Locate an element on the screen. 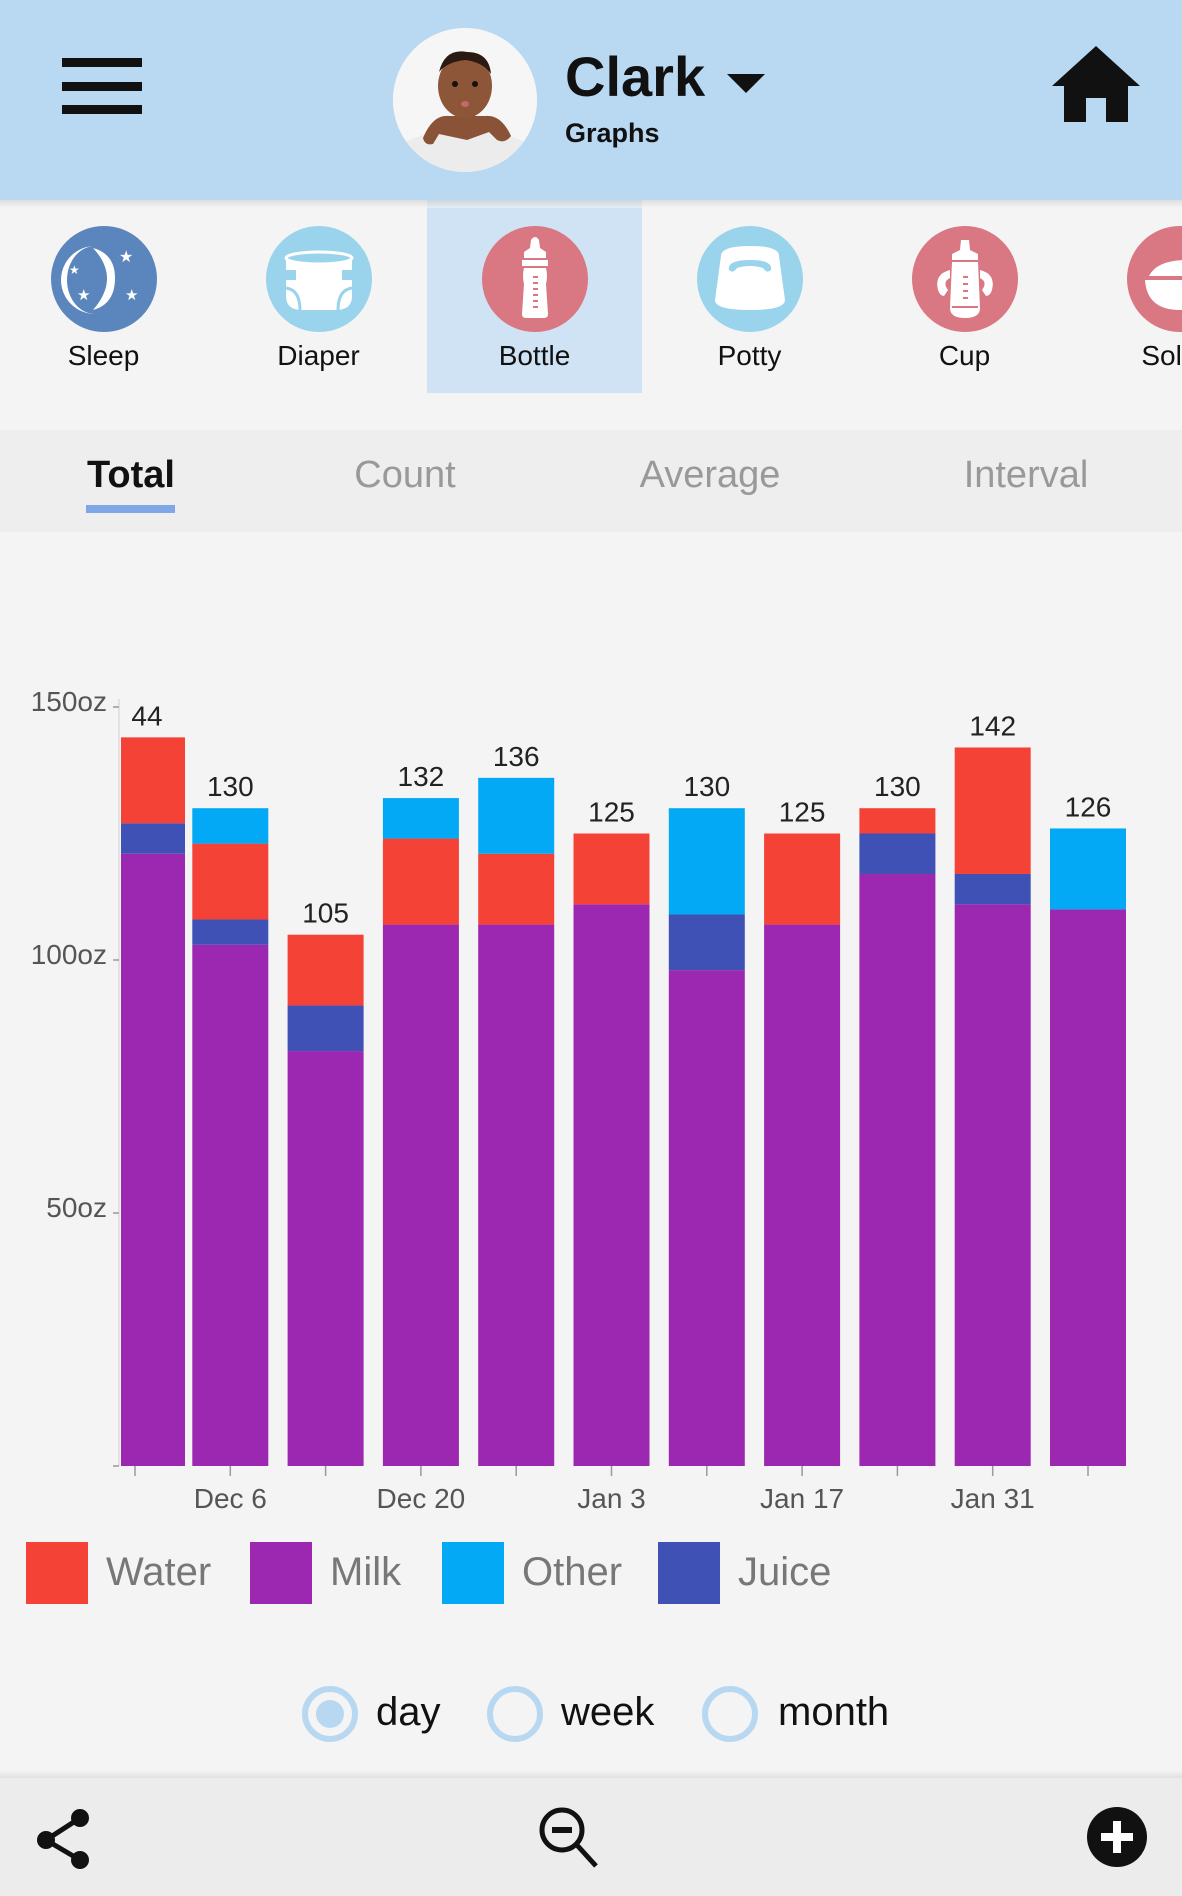  bar-total-label: 132 is located at coordinates (421, 776).